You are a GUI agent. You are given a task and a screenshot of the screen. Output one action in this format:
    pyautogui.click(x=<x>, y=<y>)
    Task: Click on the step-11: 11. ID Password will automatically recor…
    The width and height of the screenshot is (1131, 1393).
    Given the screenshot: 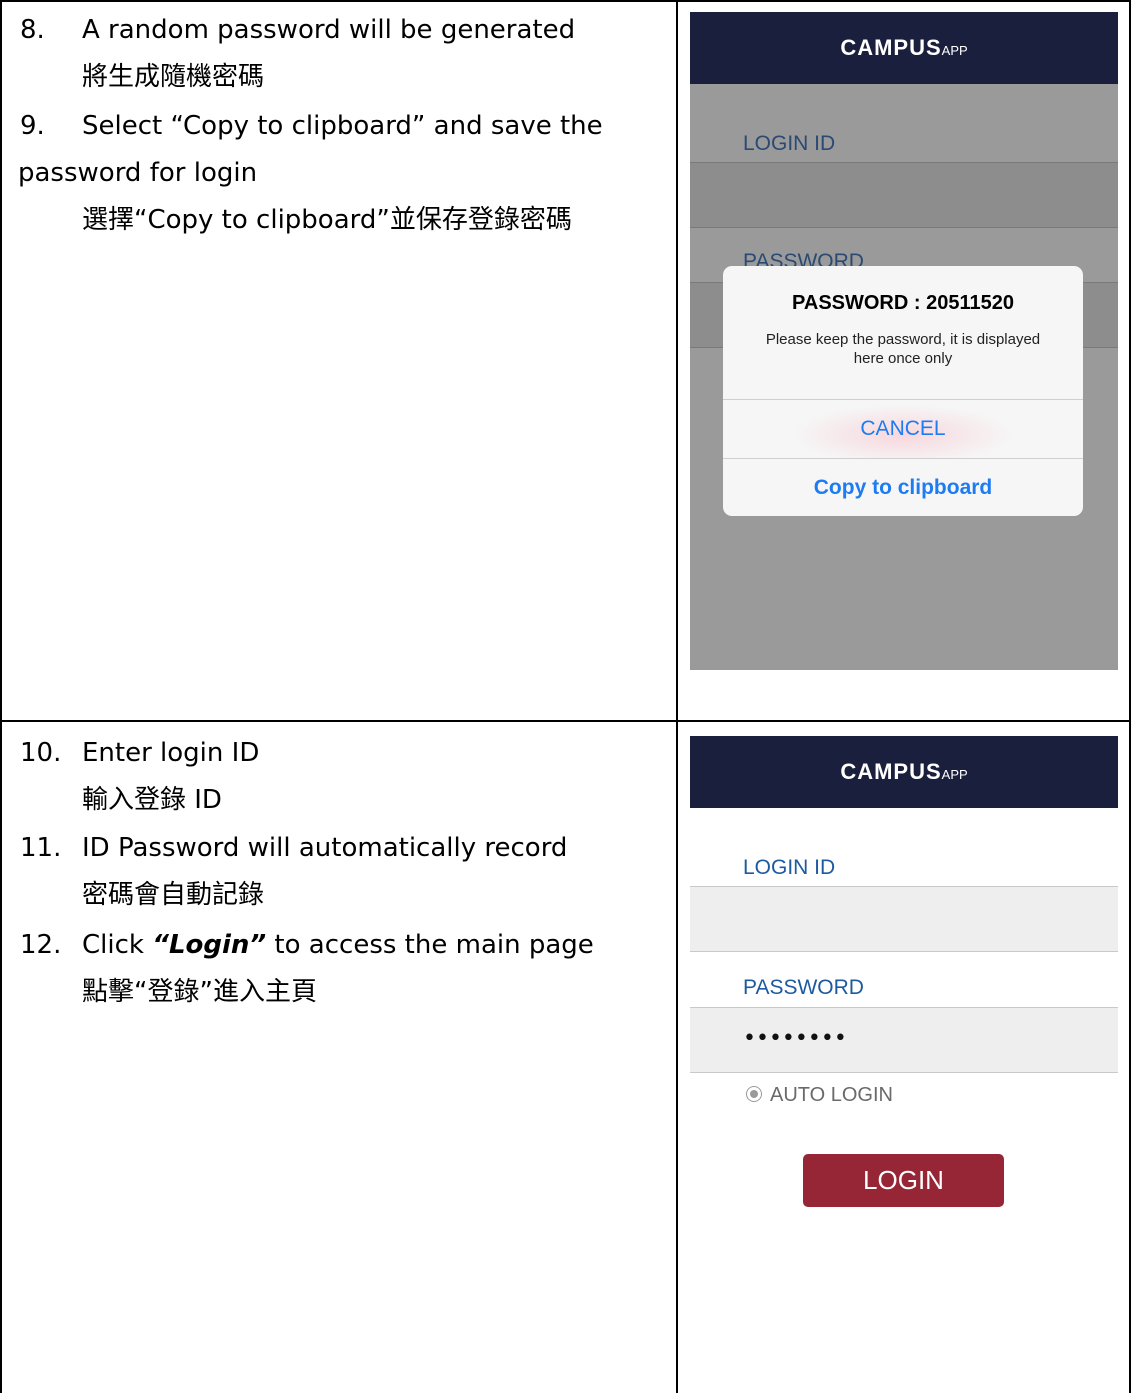 What is the action you would take?
    pyautogui.click(x=345, y=872)
    